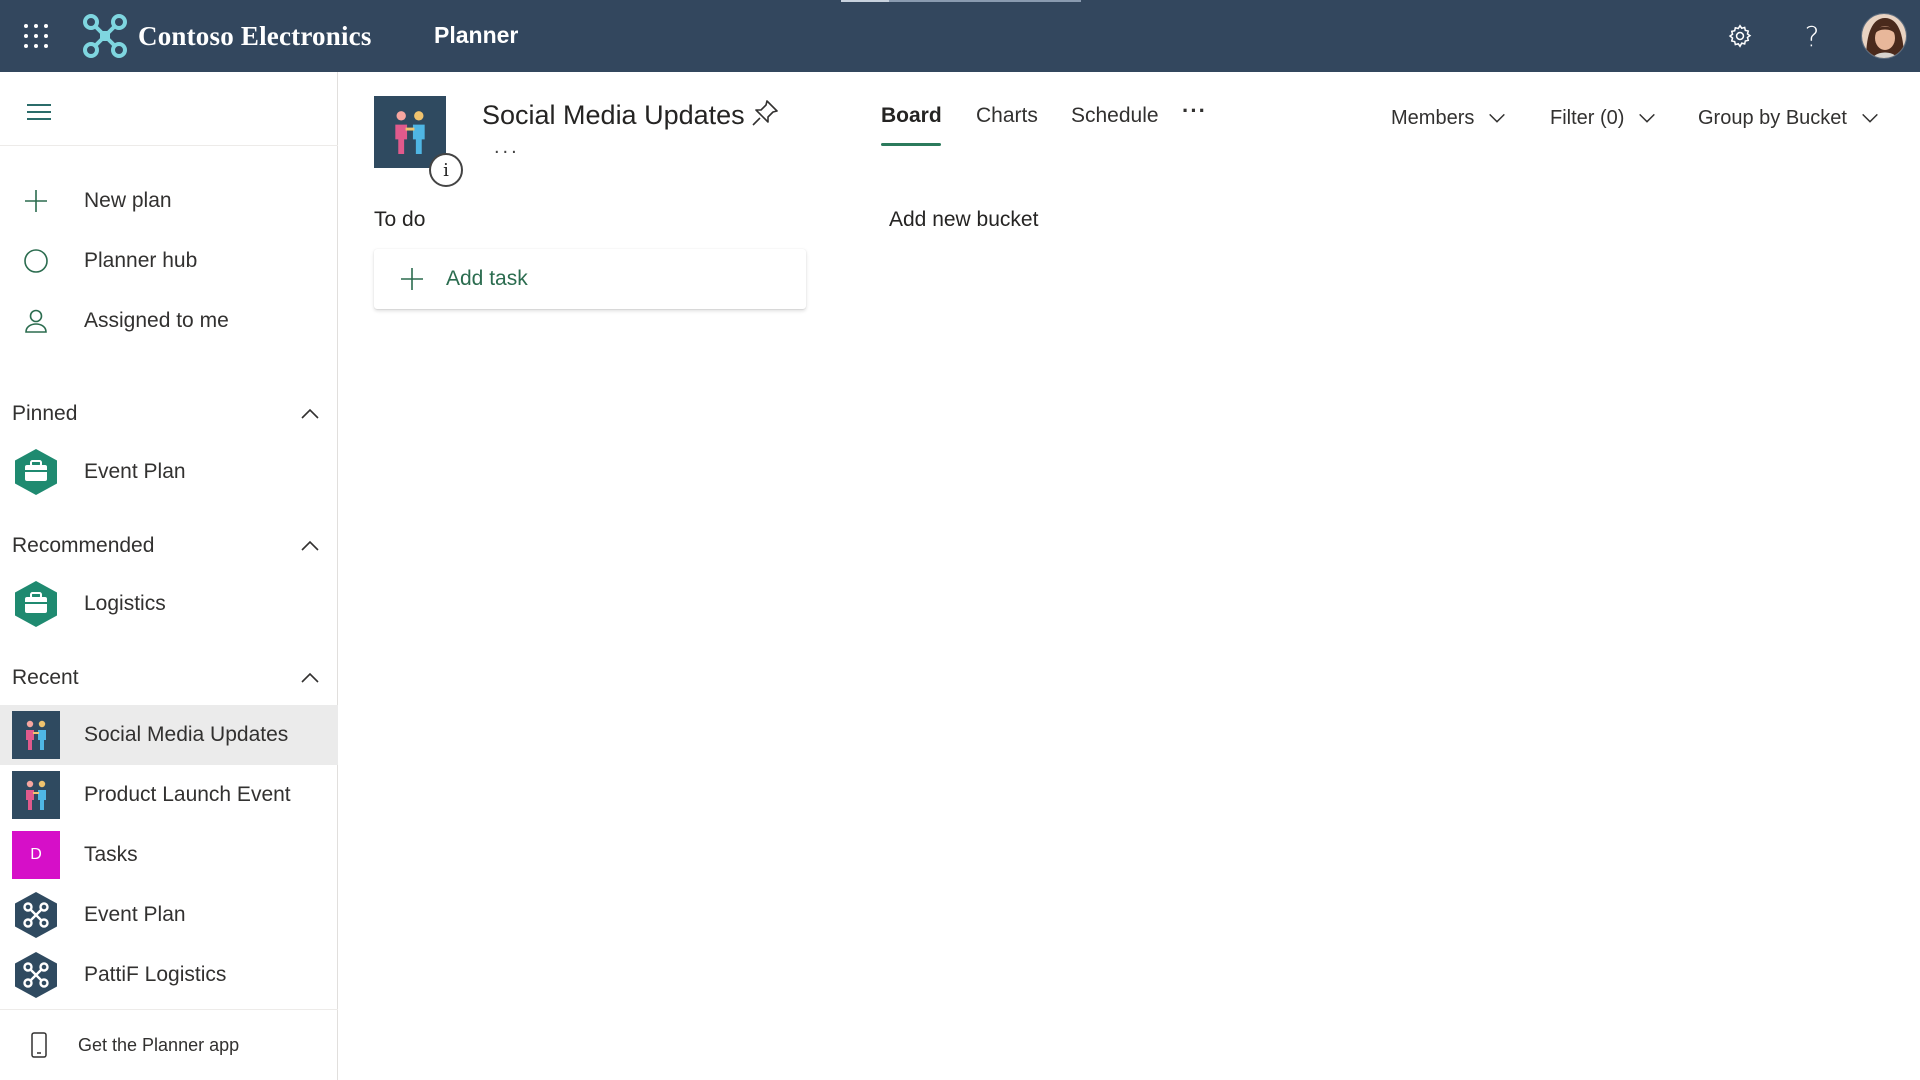 Image resolution: width=1920 pixels, height=1080 pixels. I want to click on nav-planner-hub: Planner hub, so click(169, 261).